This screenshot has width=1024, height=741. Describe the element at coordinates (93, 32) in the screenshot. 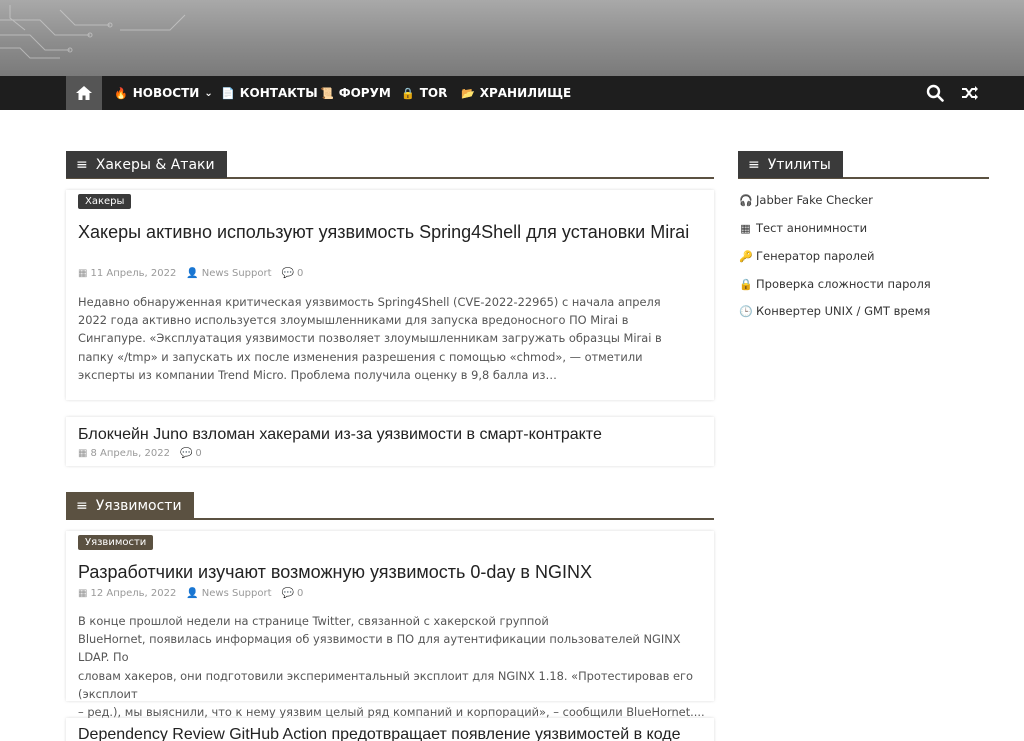

I see `circuit-pattern-decoration` at that location.